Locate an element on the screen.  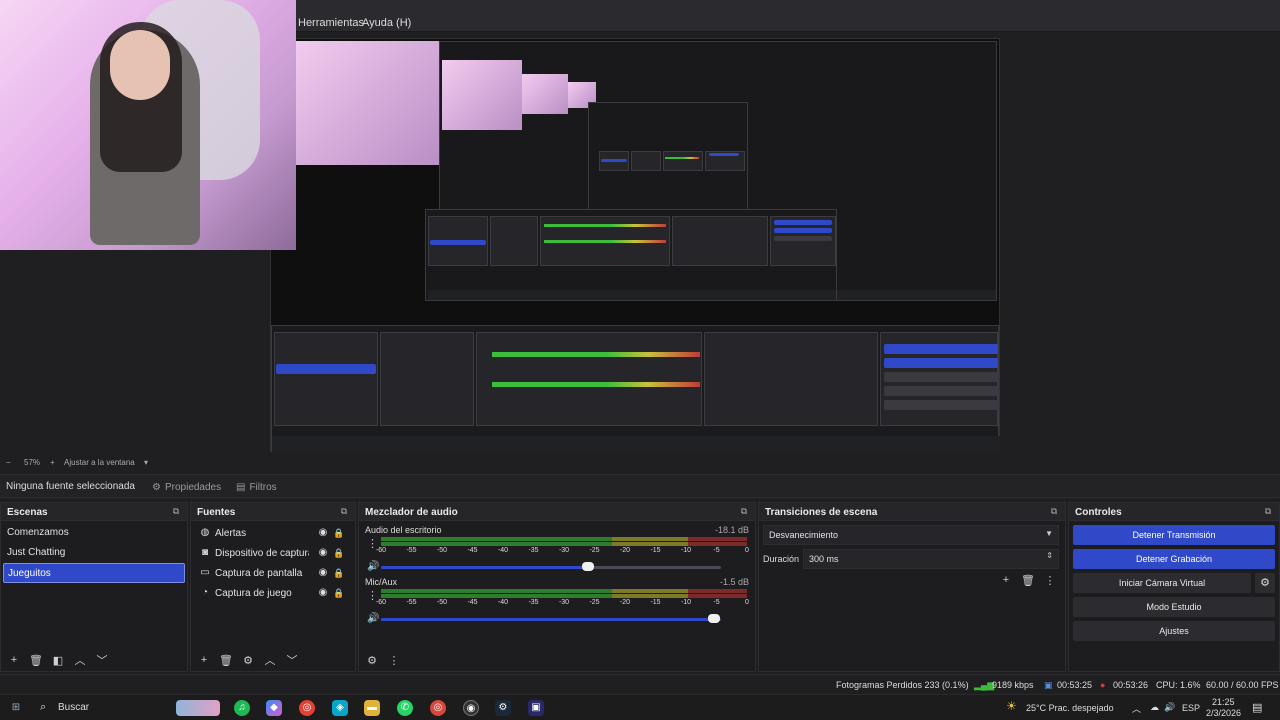
transition-selected: Desvanecimiento is located at coordinates (804, 535).